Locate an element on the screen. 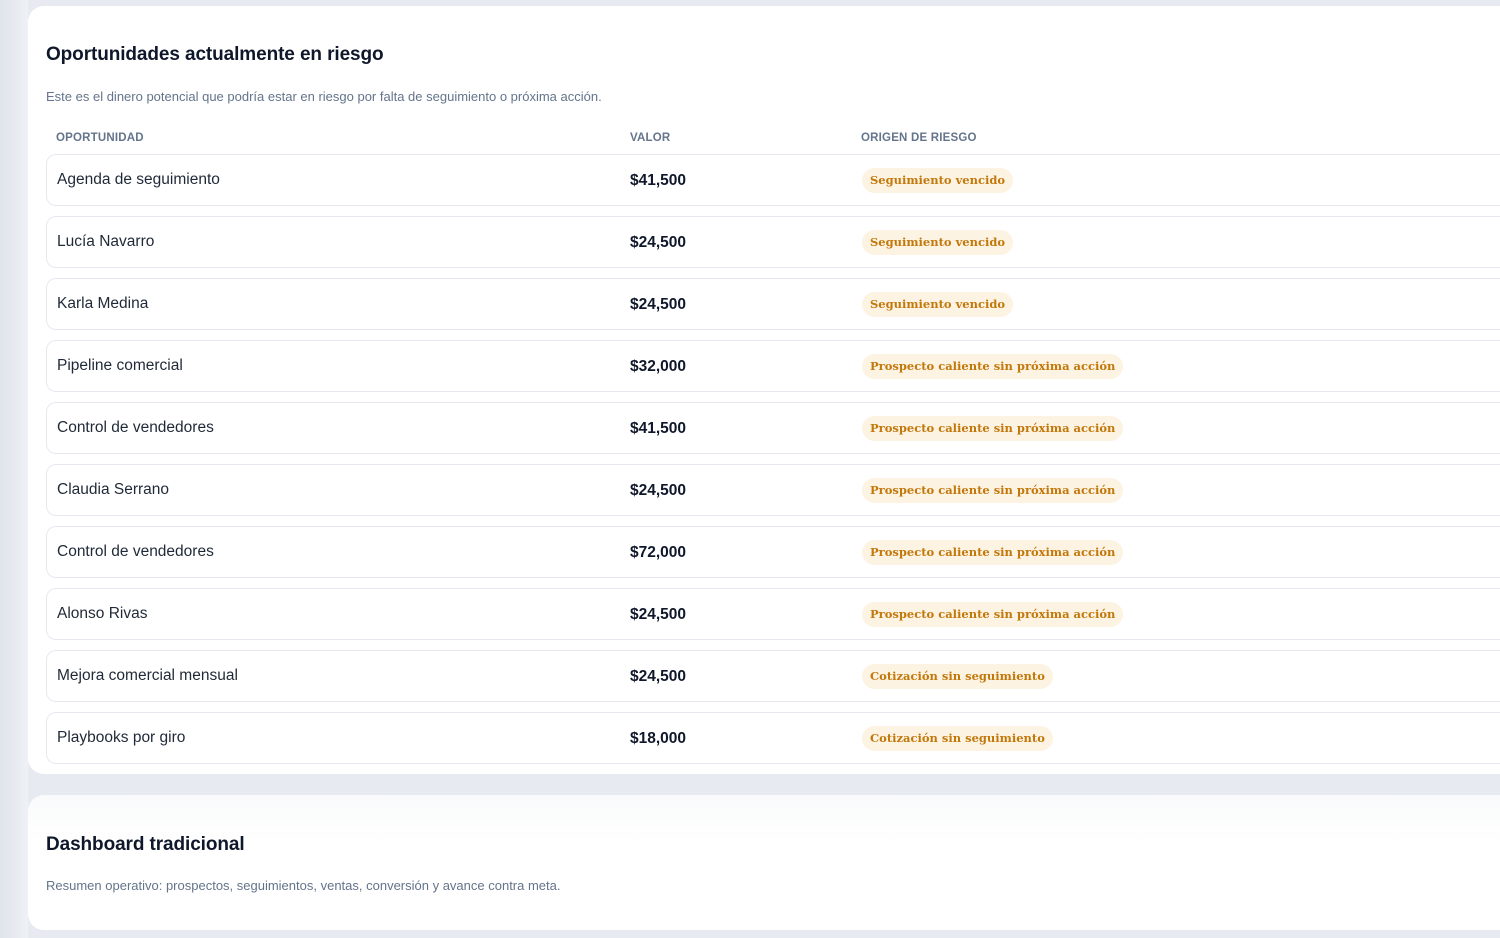  dashboard-section-title: Dashboard tradicional is located at coordinates (145, 844).